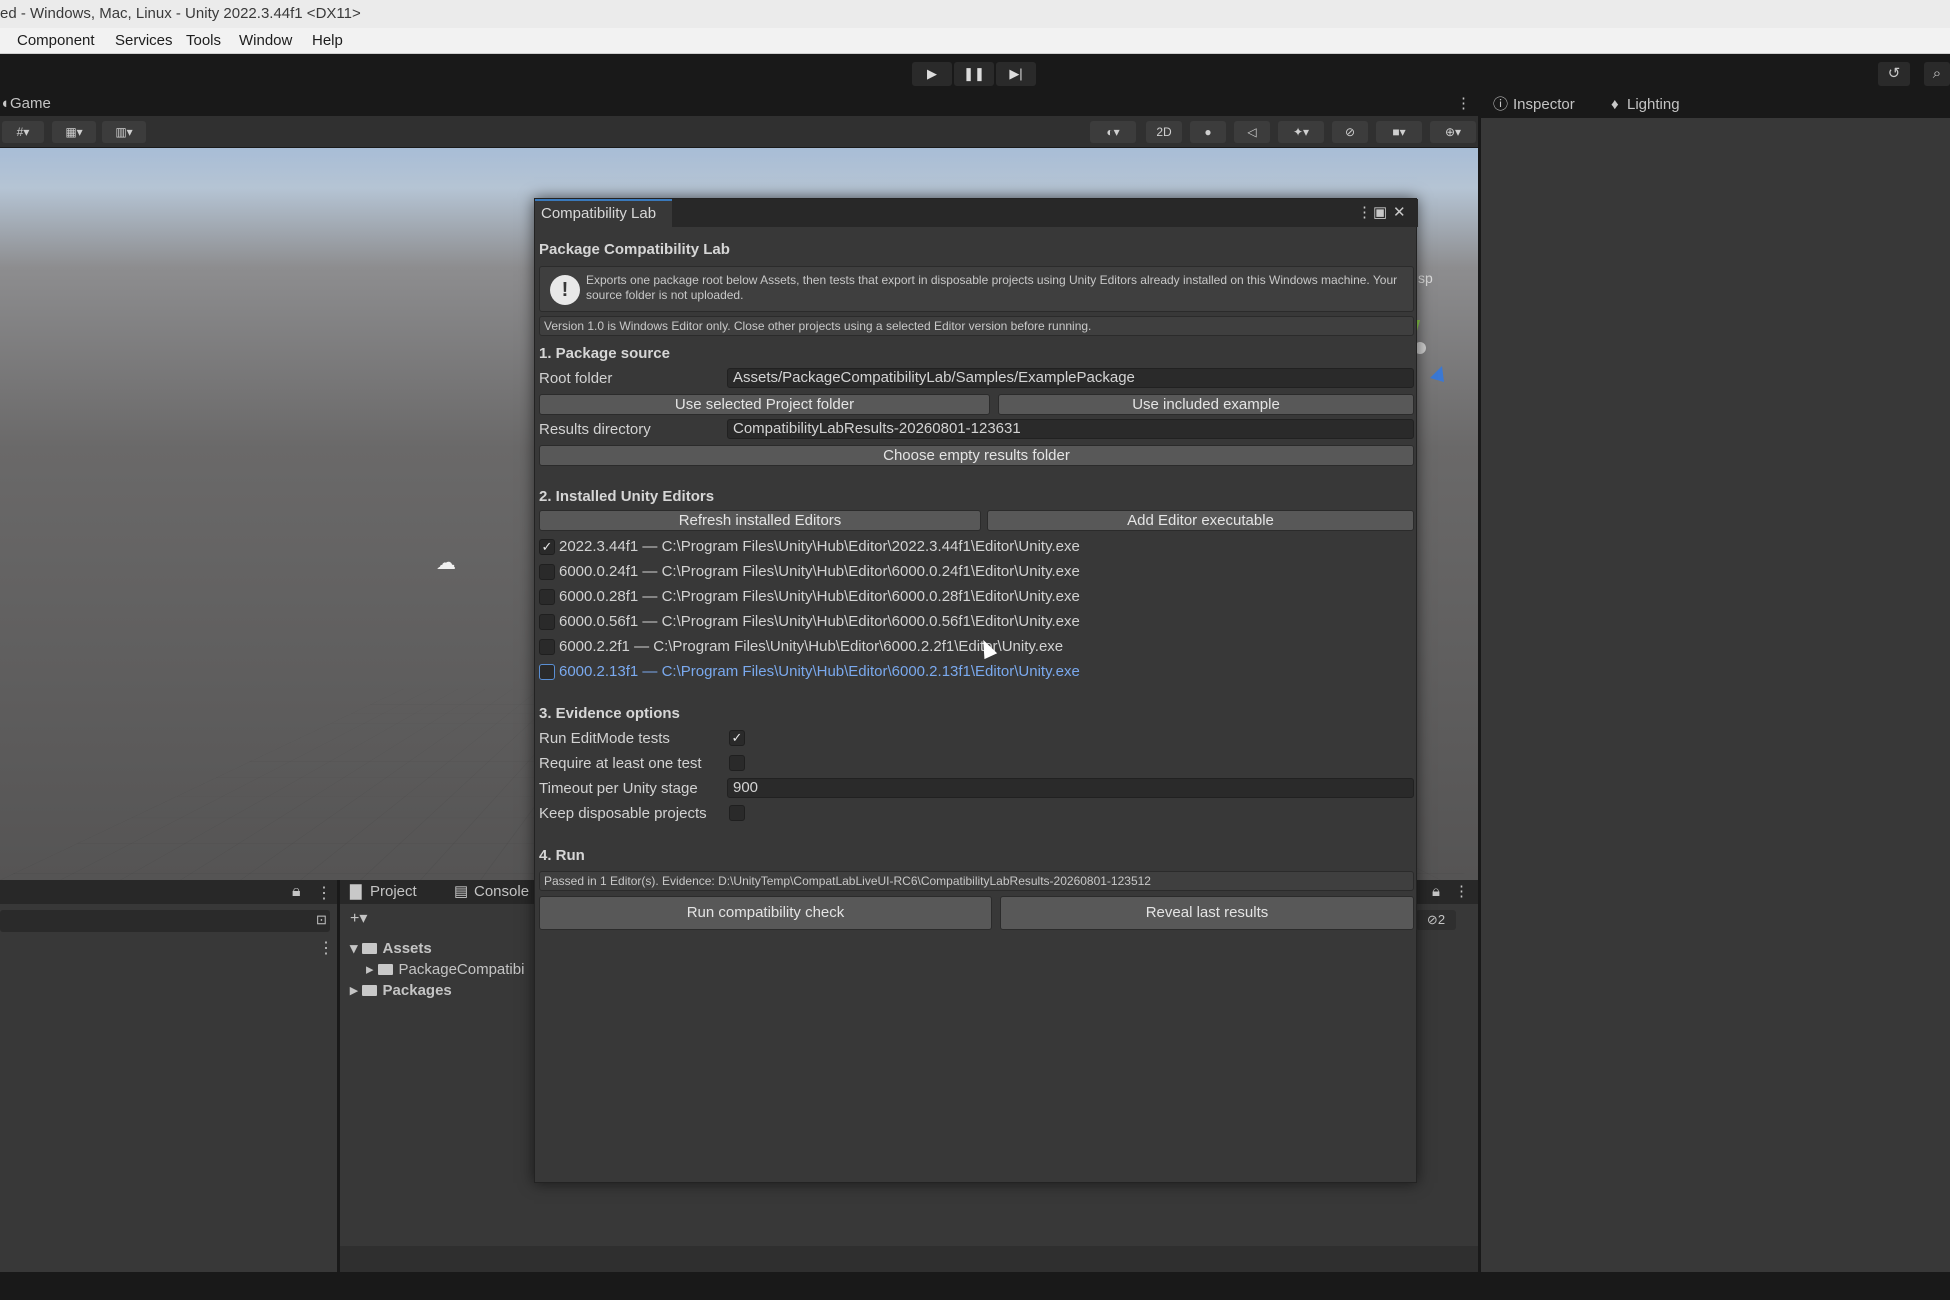  What do you see at coordinates (576, 378) in the screenshot?
I see `root-folder-label: Root folder` at bounding box center [576, 378].